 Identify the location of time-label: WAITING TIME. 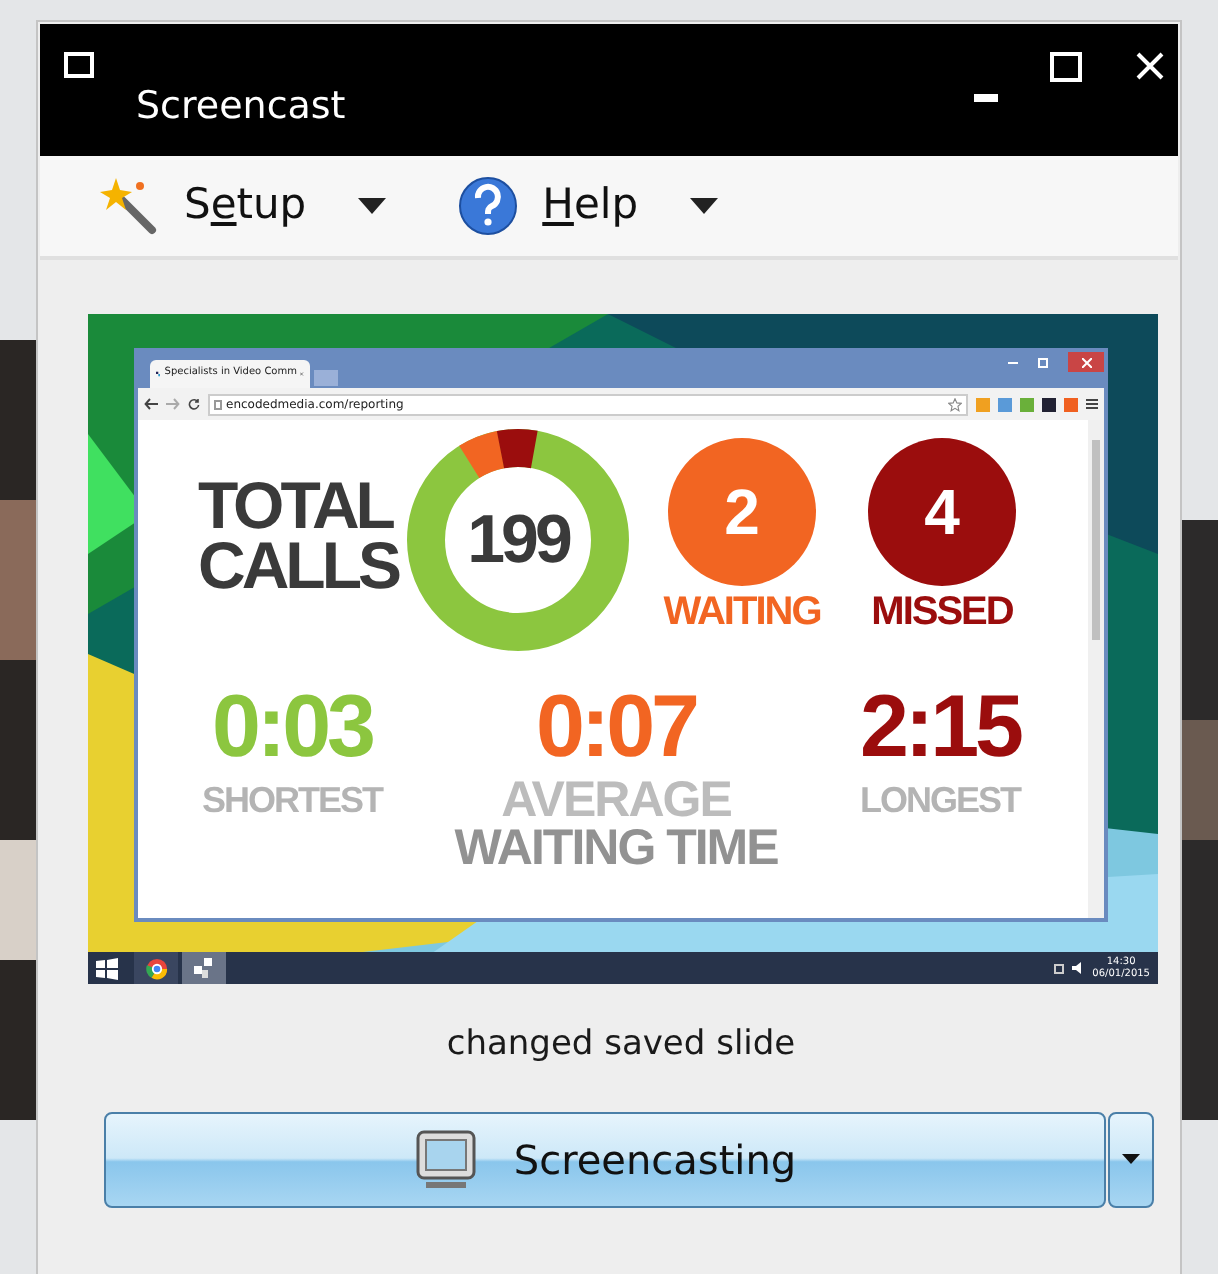
(616, 848).